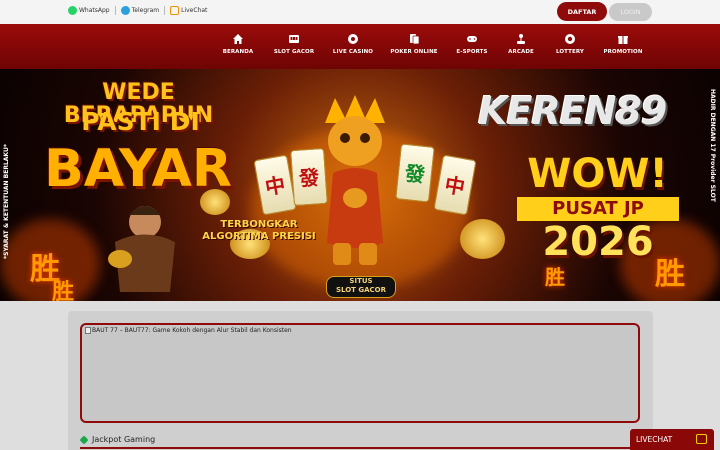  Describe the element at coordinates (194, 10) in the screenshot. I see `livechat-link-label: LiveChat` at that location.